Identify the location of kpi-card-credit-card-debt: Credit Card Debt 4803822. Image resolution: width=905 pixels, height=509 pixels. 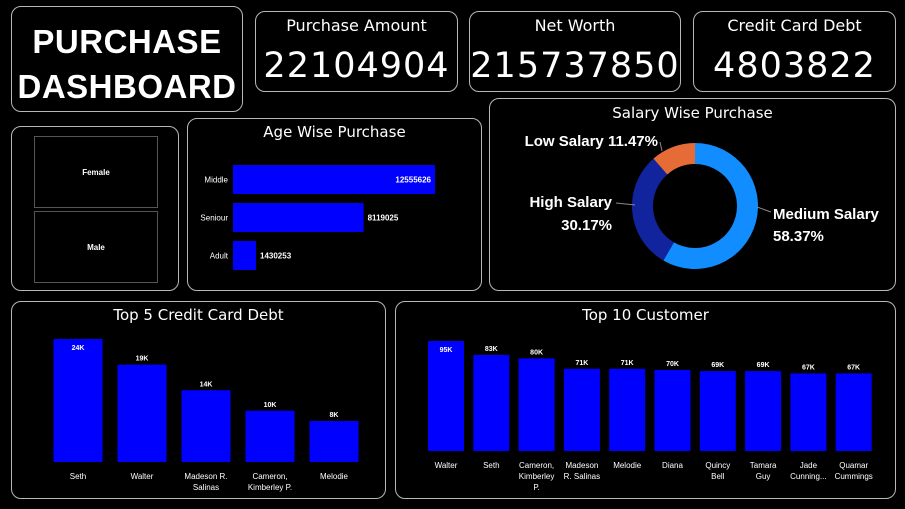
(794, 51).